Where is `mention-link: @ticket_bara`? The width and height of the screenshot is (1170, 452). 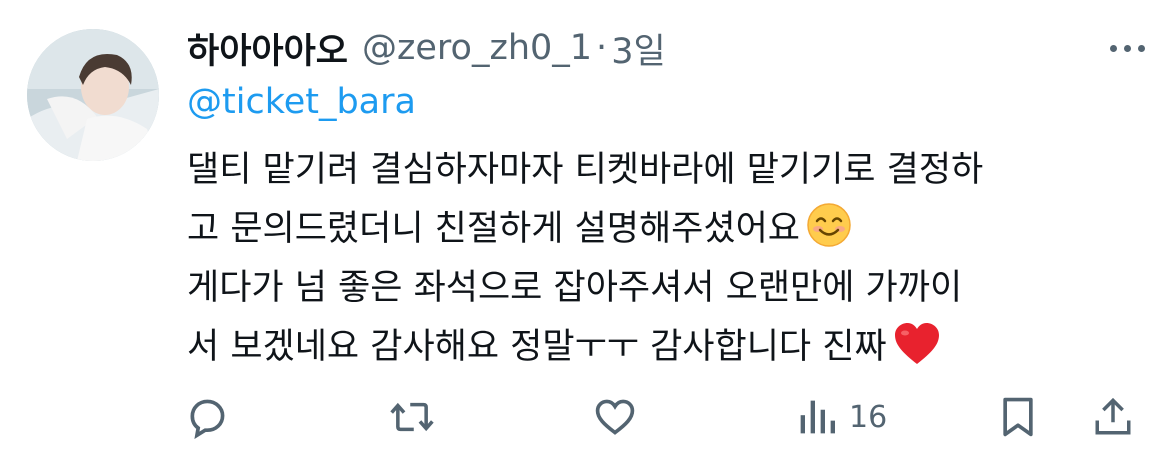 mention-link: @ticket_bara is located at coordinates (301, 102).